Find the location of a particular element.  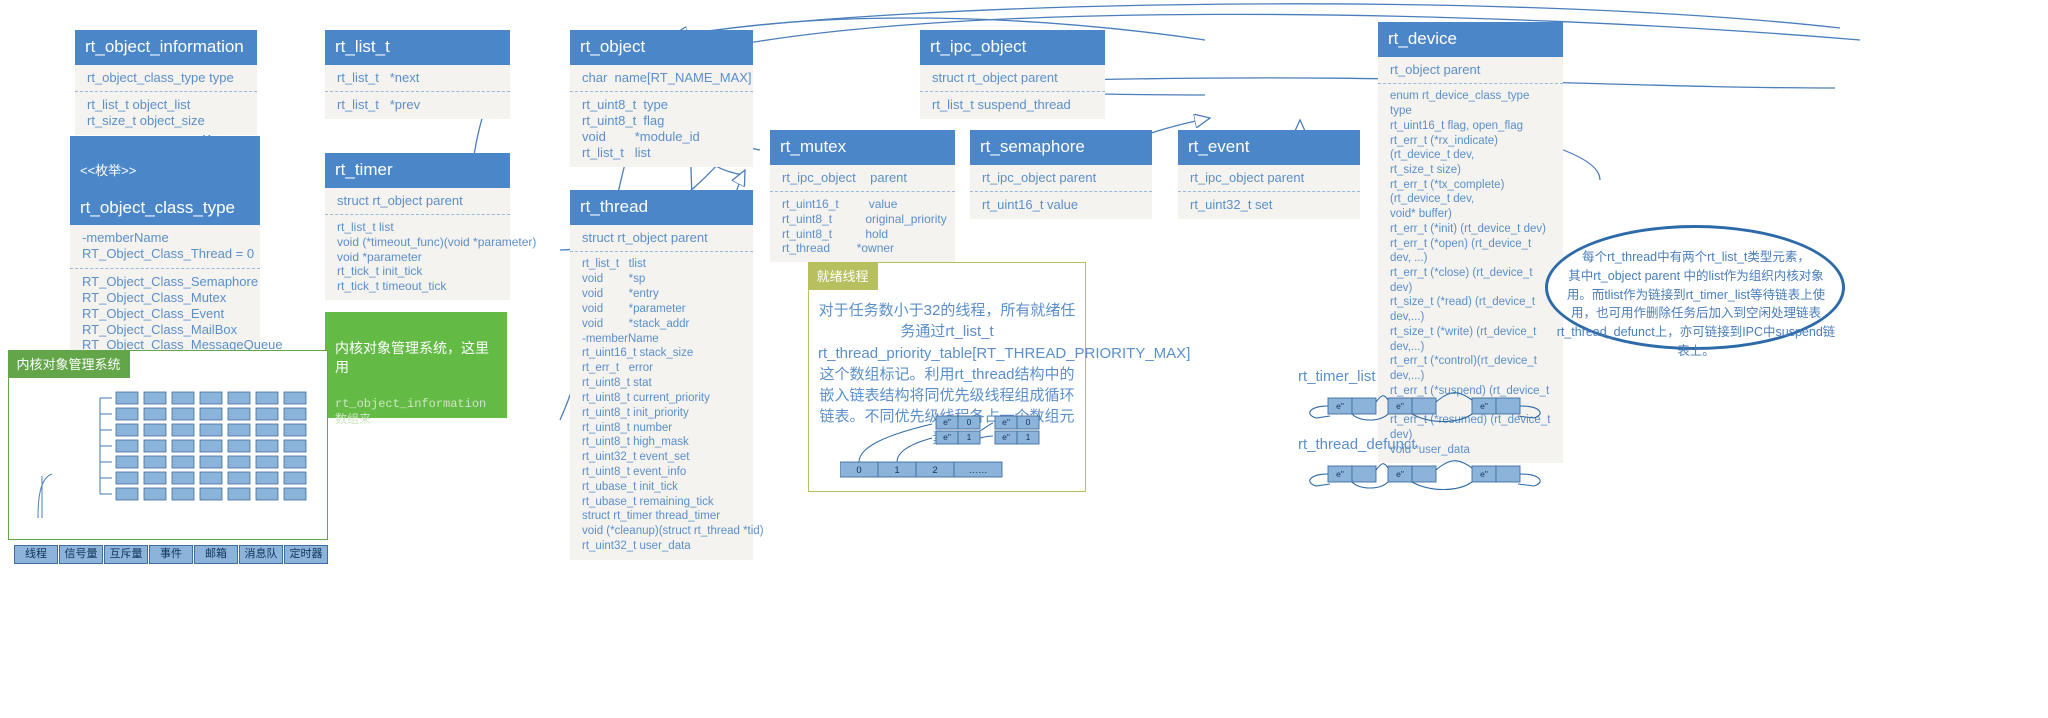

class-head: -memberName RT_Object_Class_Thread = 0 is located at coordinates (165, 246).